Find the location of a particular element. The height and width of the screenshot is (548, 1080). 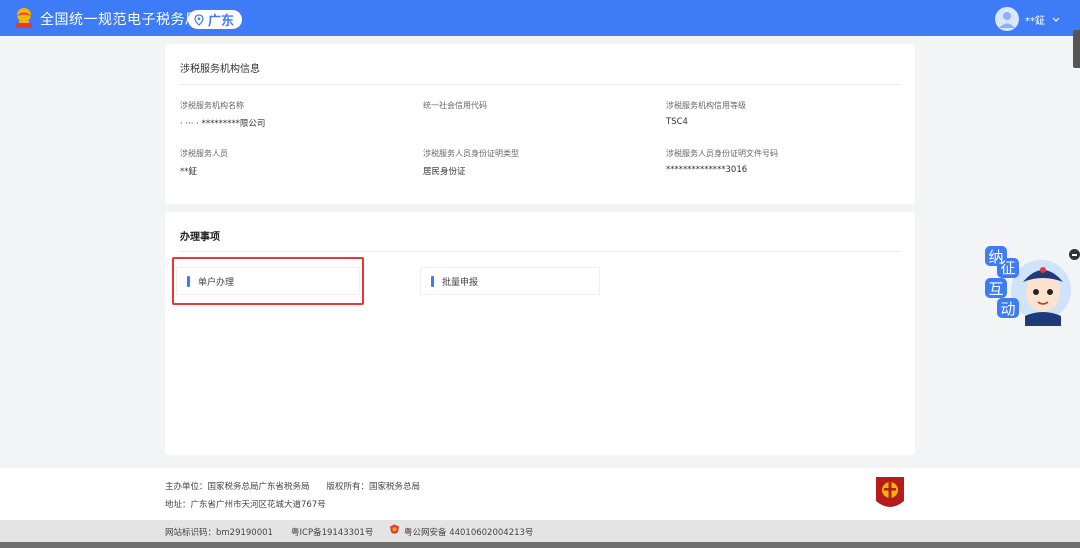

mascot-char-dong: 动 is located at coordinates (1007, 309).